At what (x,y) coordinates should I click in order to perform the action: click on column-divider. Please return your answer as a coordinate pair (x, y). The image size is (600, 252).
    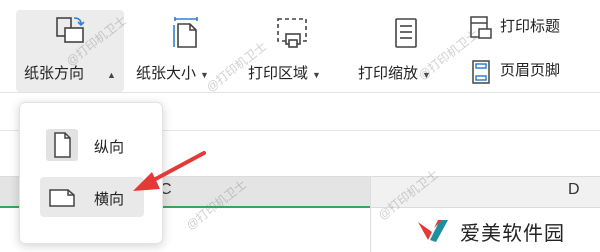
    Looking at the image, I should click on (370, 214).